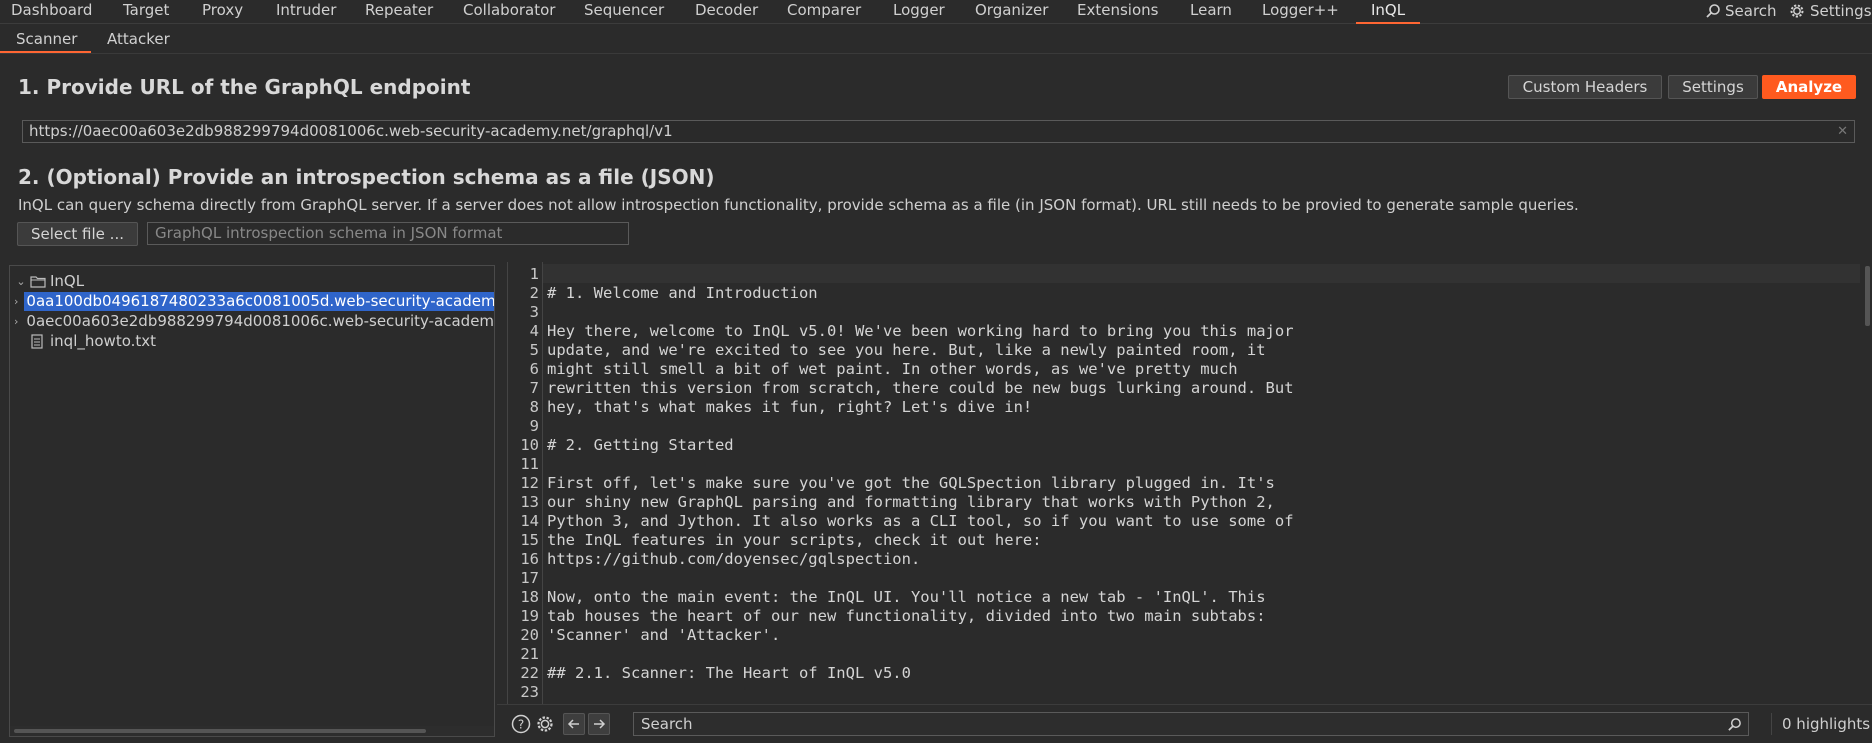 The image size is (1872, 743). I want to click on global-search-button: Search, so click(1741, 11).